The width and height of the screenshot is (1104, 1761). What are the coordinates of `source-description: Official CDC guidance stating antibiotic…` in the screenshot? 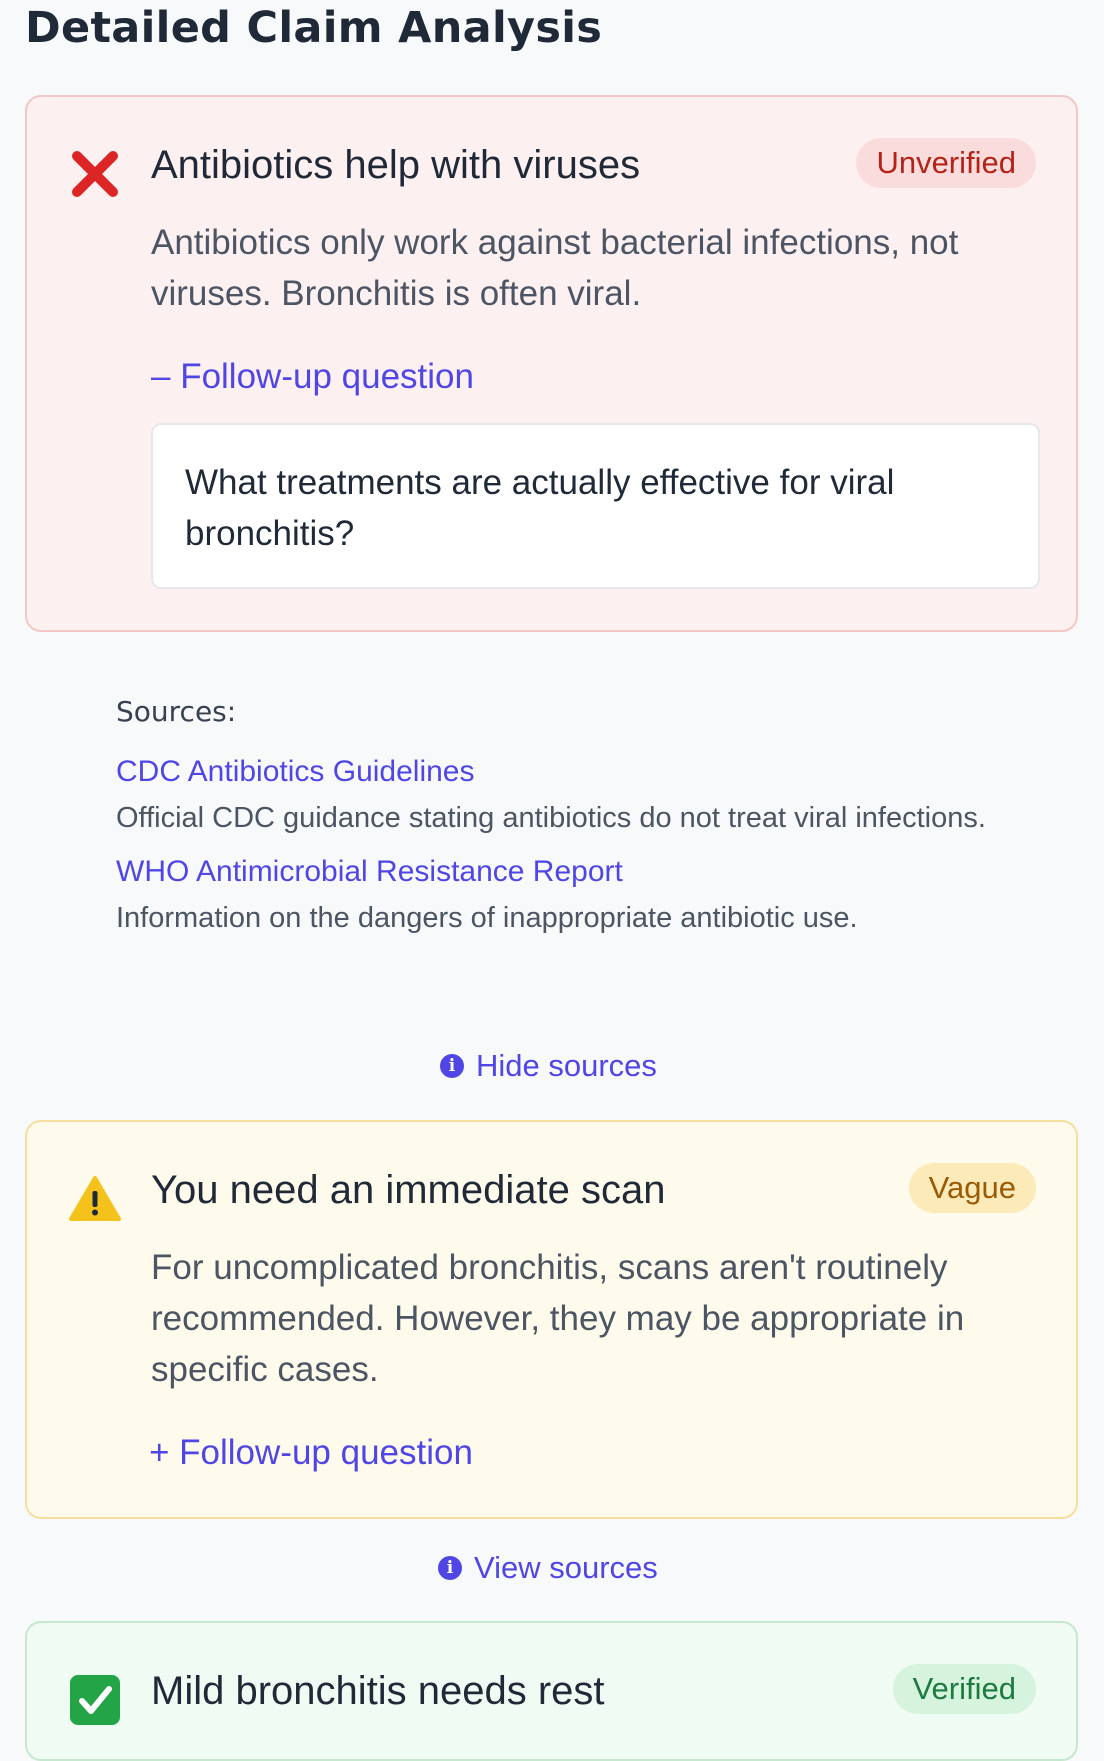 It's located at (551, 818).